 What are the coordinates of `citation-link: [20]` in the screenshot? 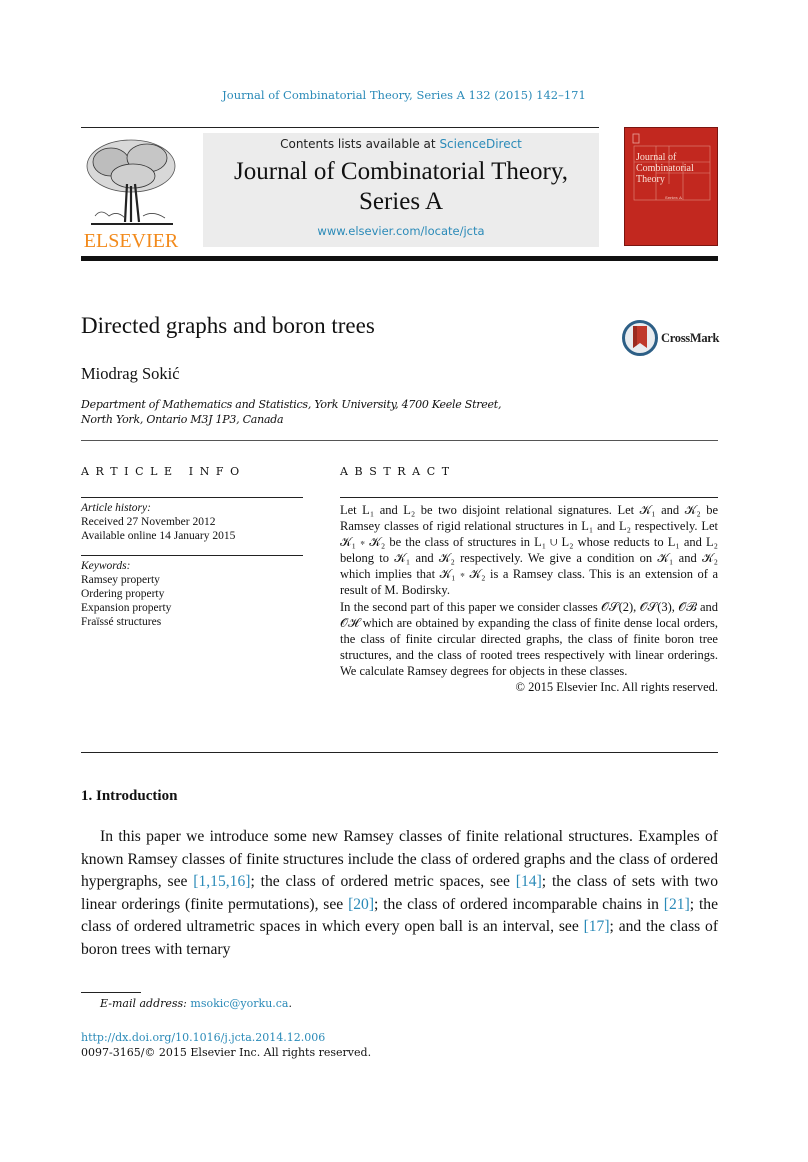 It's located at (361, 904).